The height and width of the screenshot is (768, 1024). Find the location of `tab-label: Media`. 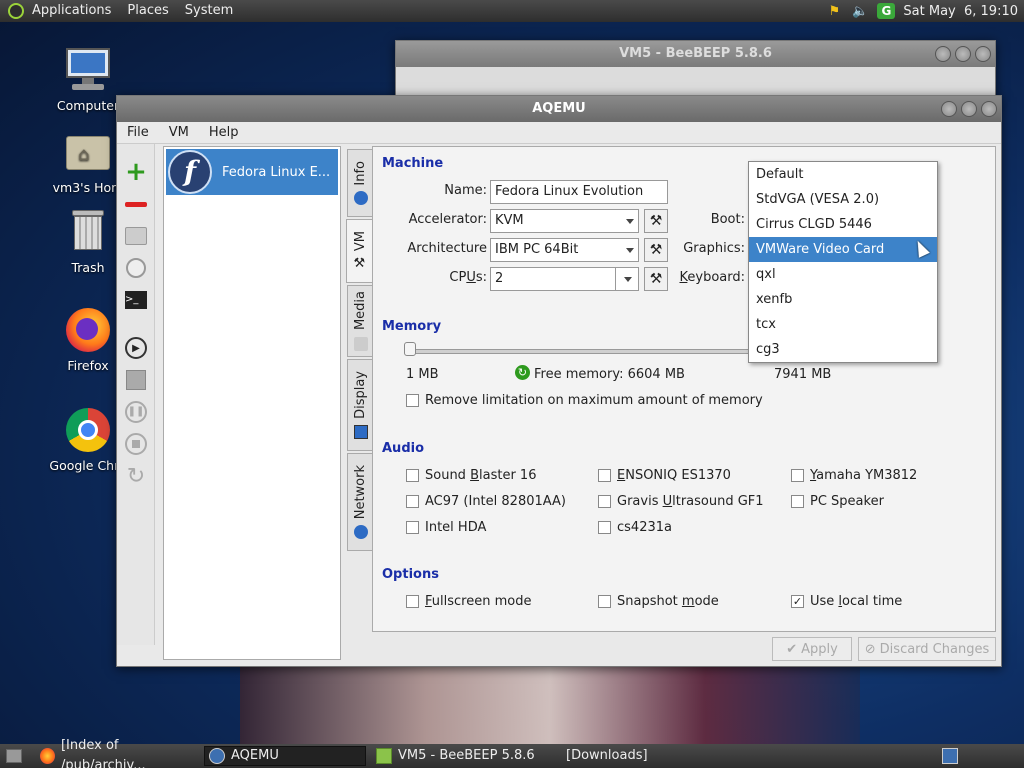

tab-label: Media is located at coordinates (360, 311).